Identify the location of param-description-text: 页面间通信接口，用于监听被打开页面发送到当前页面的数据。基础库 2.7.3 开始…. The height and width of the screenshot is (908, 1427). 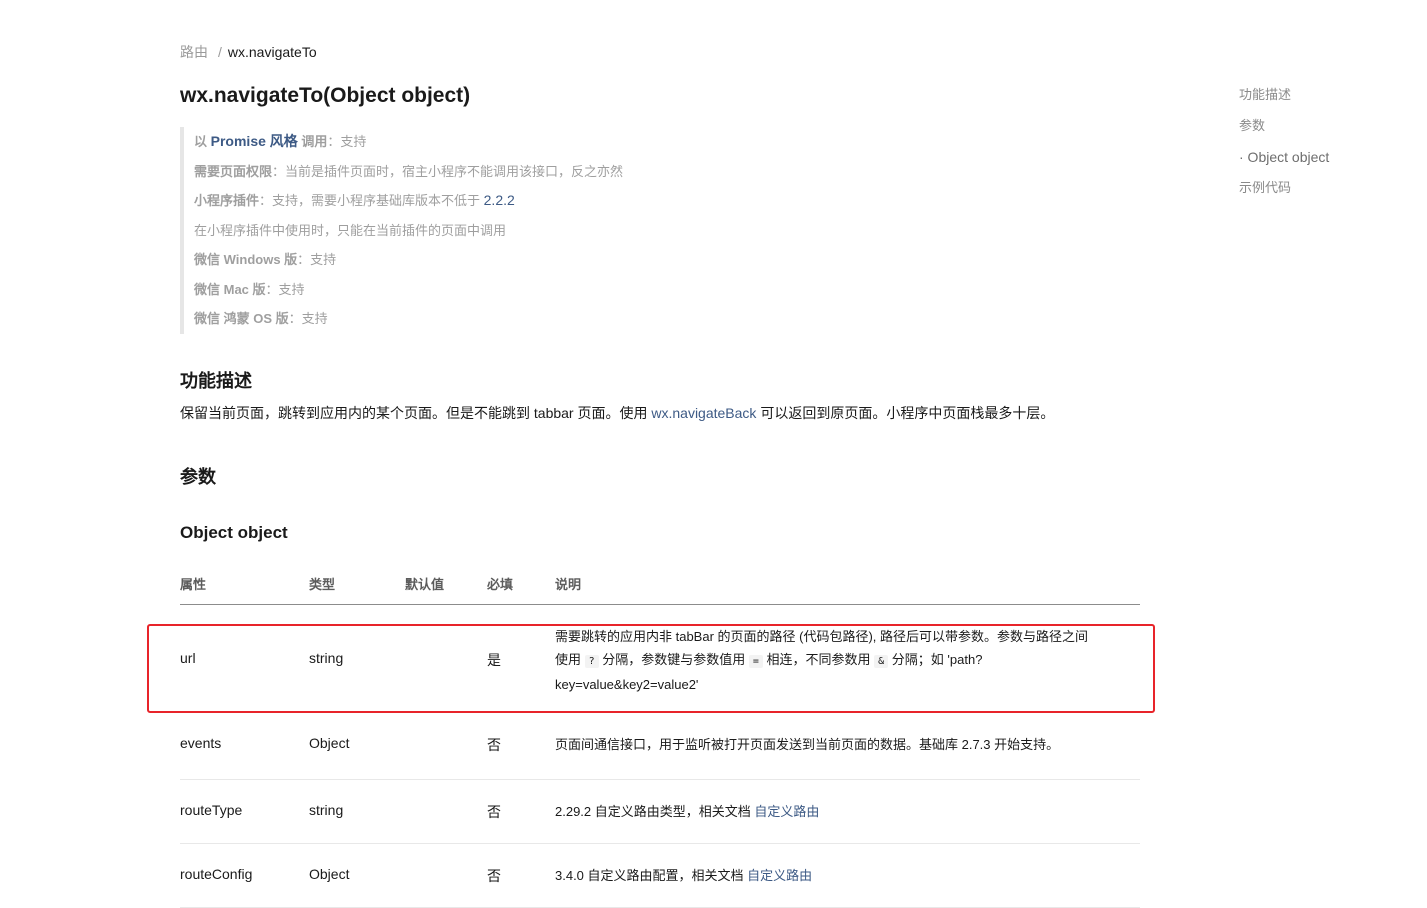
(807, 744).